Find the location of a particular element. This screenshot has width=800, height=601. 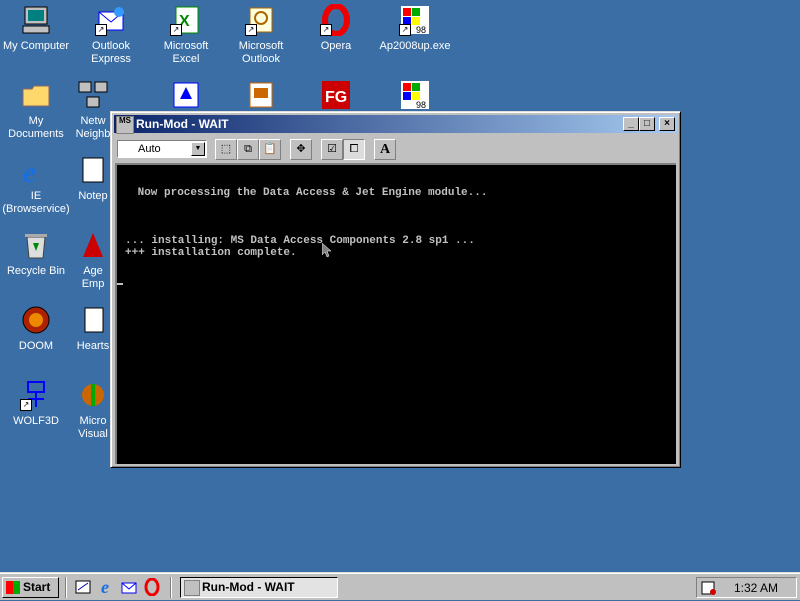

desktop-icon-outlook: ↗ Microsoft Outlook is located at coordinates (261, 35).